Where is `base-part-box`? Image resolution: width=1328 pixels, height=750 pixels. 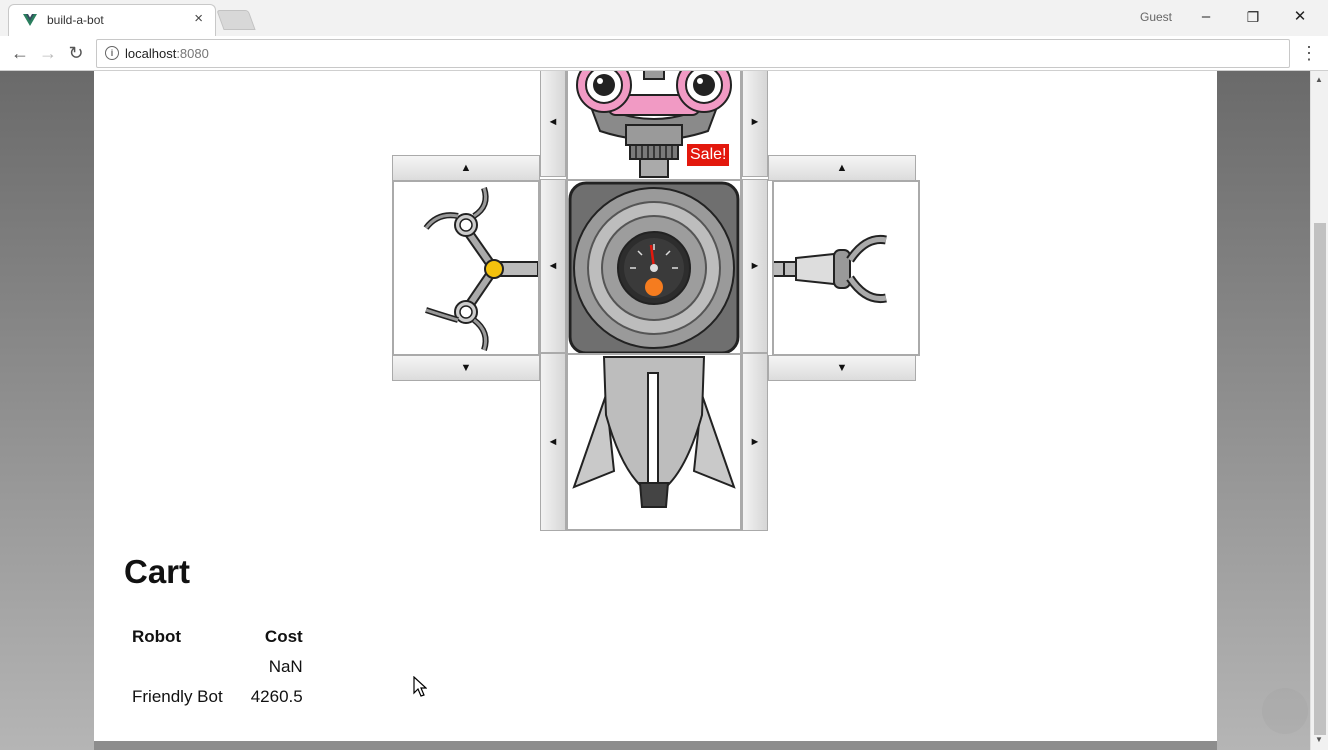
base-part-box is located at coordinates (654, 442).